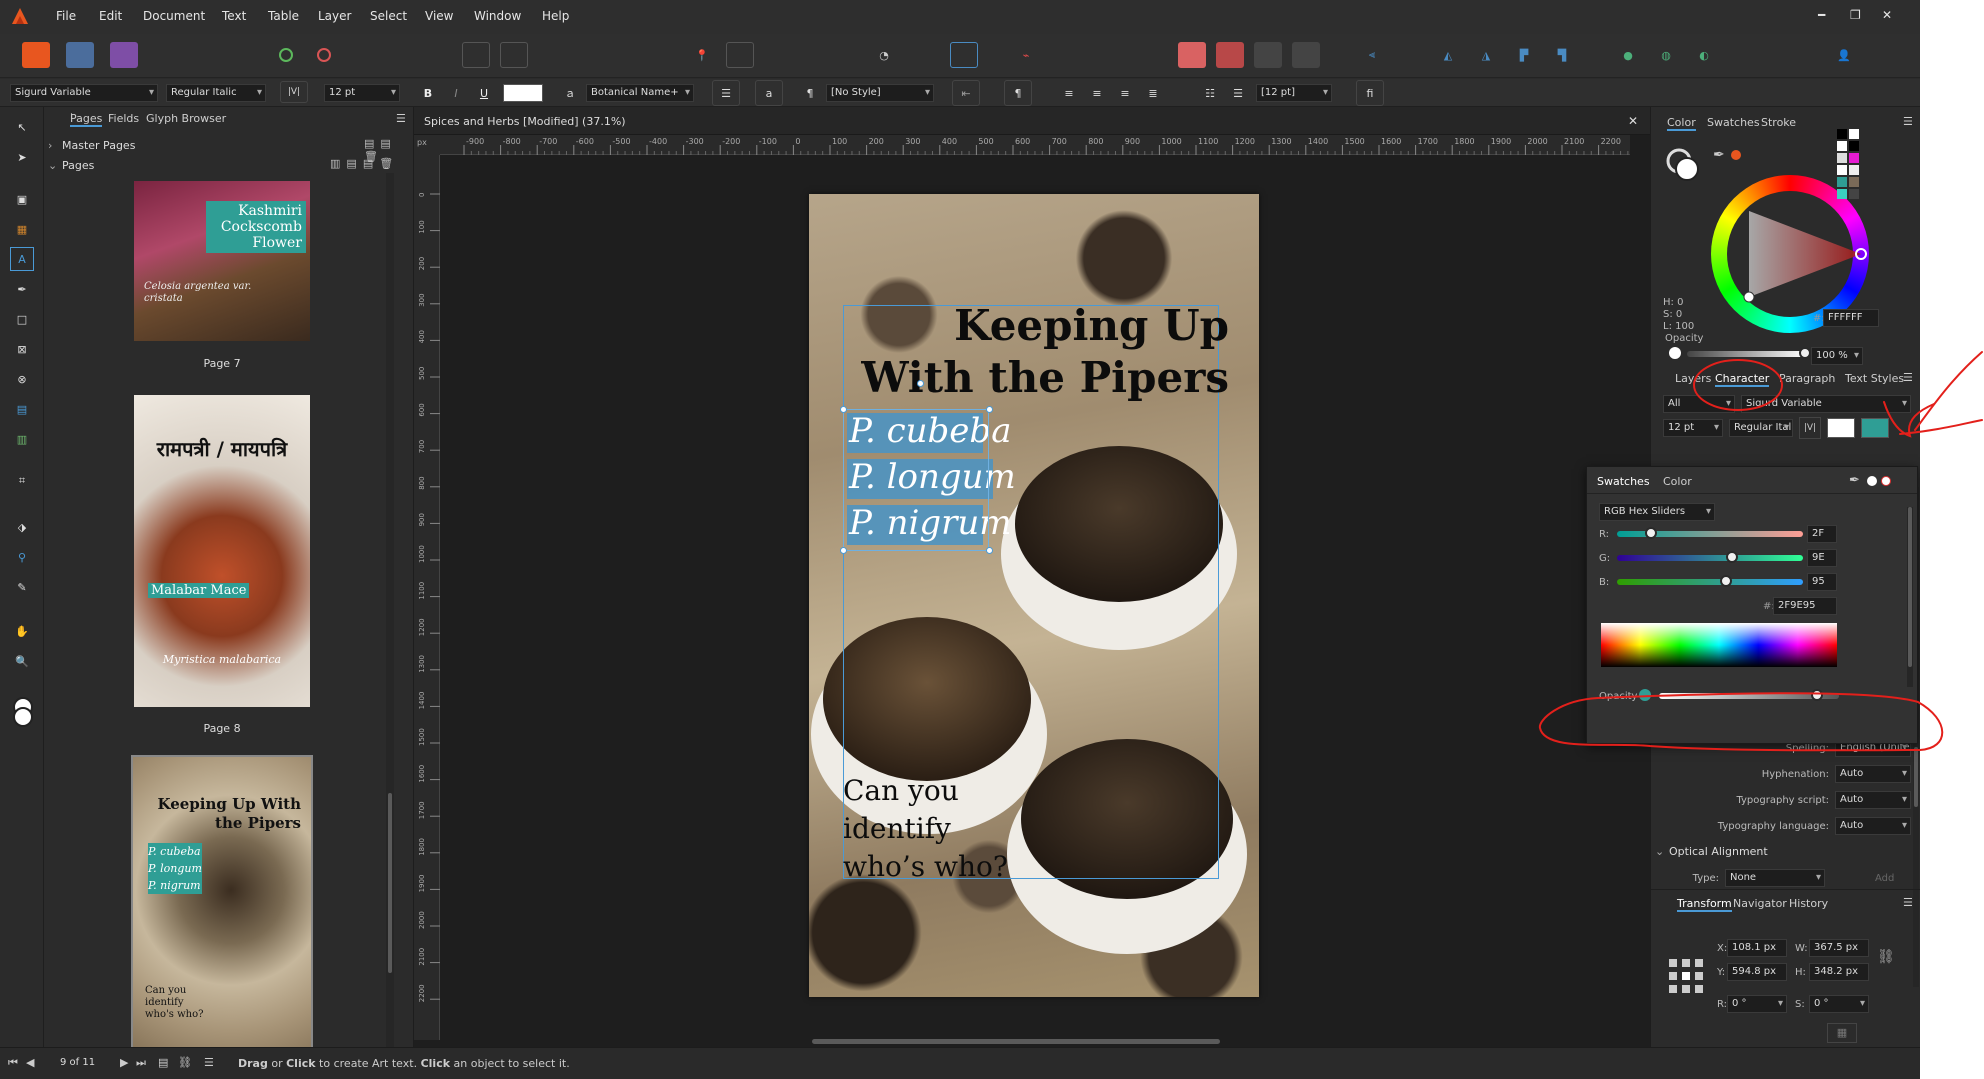 The image size is (1984, 1079). What do you see at coordinates (884, 55) in the screenshot?
I see `preflight-icon: ◔` at bounding box center [884, 55].